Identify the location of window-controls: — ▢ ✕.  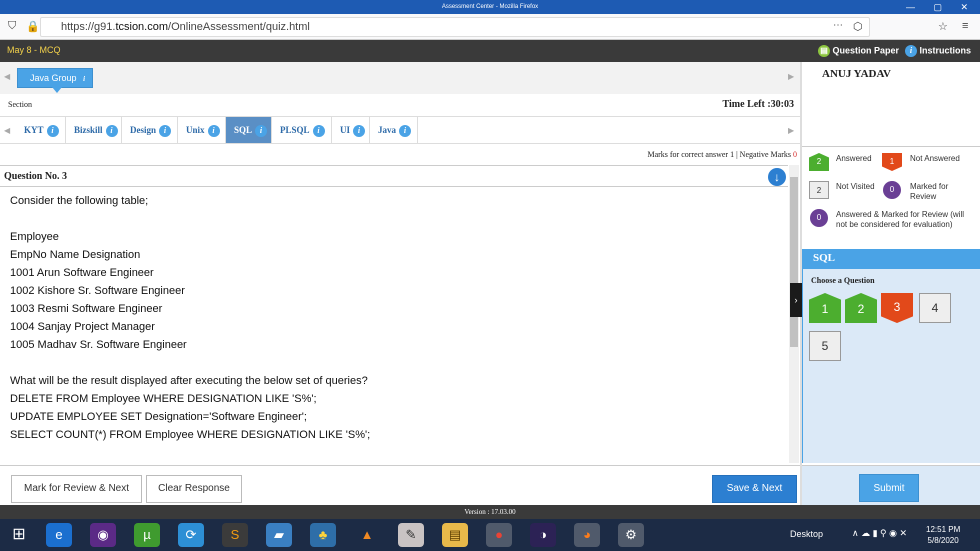
(941, 7).